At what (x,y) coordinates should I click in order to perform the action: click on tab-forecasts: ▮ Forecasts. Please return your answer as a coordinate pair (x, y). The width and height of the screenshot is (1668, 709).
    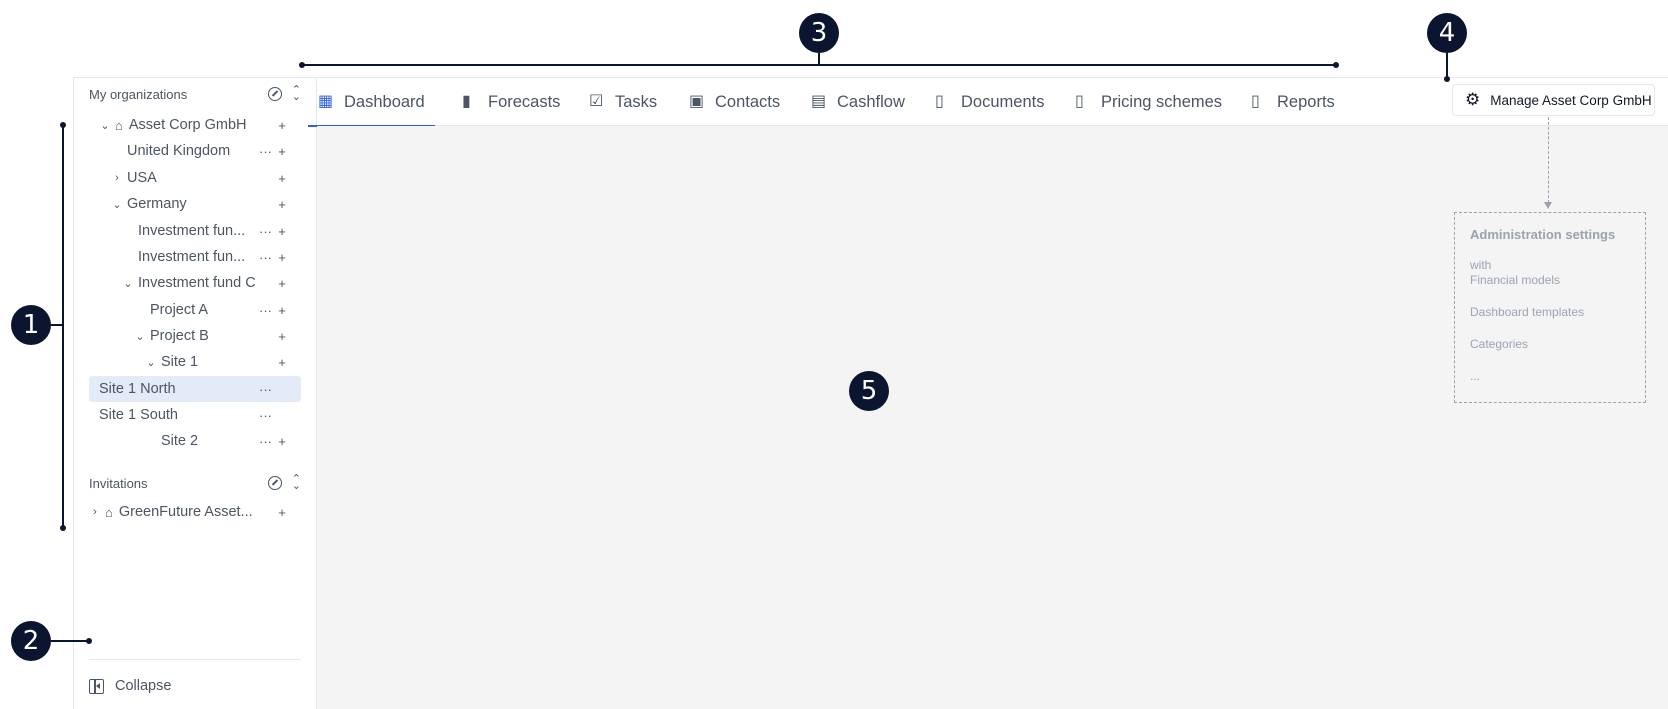
    Looking at the image, I should click on (511, 102).